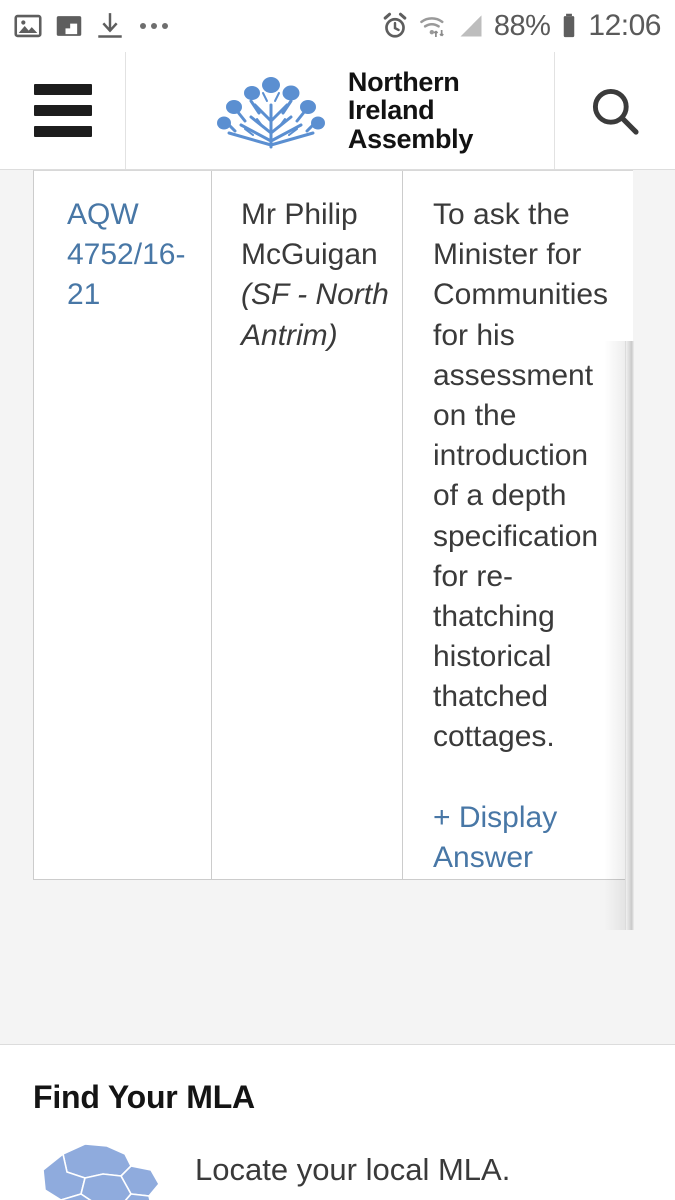 This screenshot has width=675, height=1200. I want to click on northern-ireland-map-icon, so click(101, 1171).